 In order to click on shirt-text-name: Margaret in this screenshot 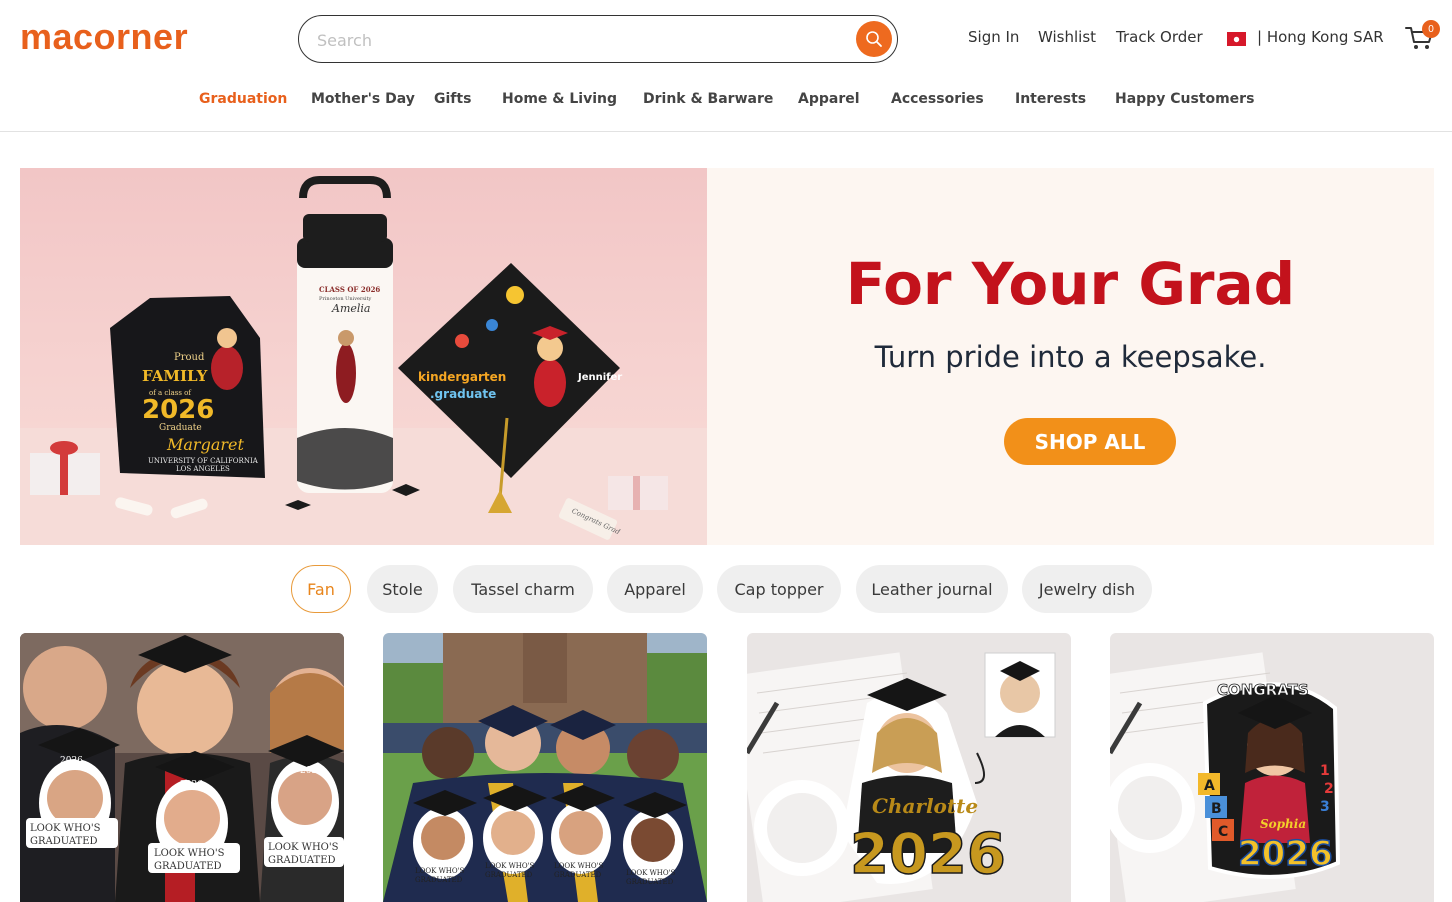, I will do `click(205, 444)`.